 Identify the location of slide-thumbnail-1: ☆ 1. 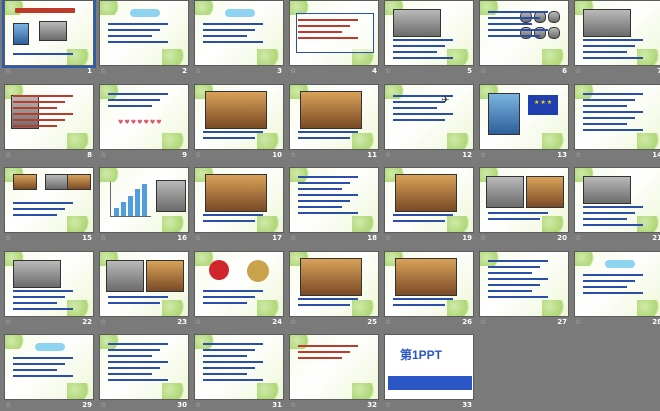
(49, 38).